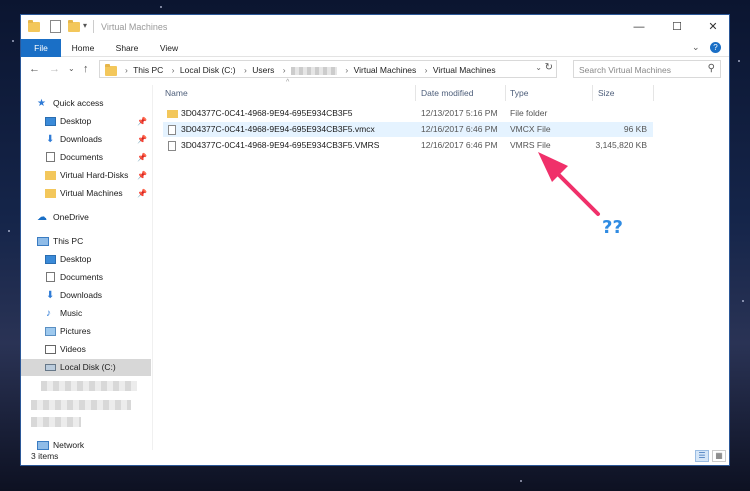  What do you see at coordinates (635, 129) in the screenshot?
I see `file-size: 96 KB` at bounding box center [635, 129].